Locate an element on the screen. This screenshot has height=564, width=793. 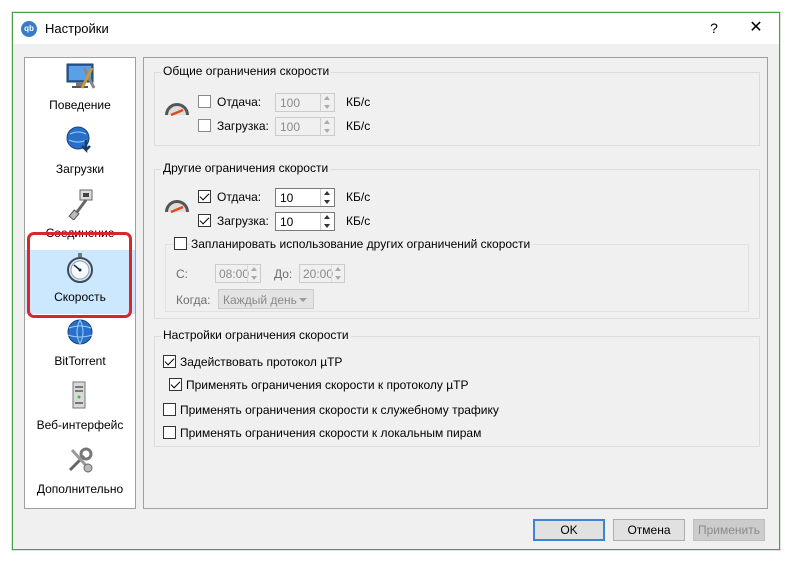
alt-upload-unit: КБ/с is located at coordinates (358, 197).